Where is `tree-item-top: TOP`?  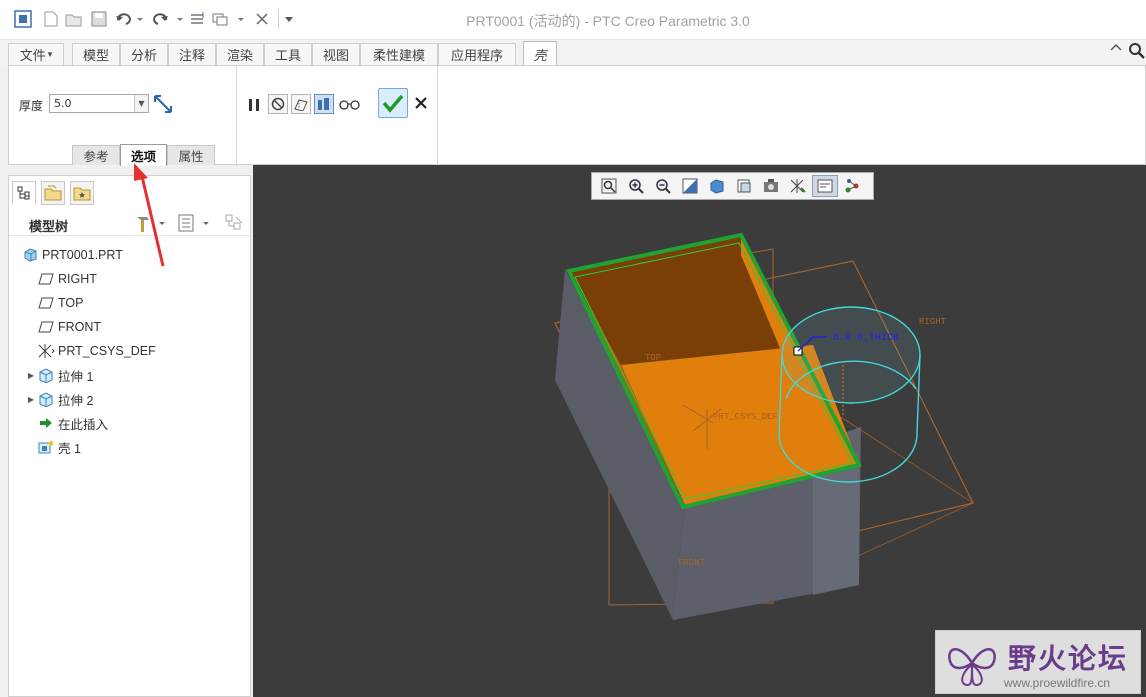
tree-item-top: TOP is located at coordinates (46, 303).